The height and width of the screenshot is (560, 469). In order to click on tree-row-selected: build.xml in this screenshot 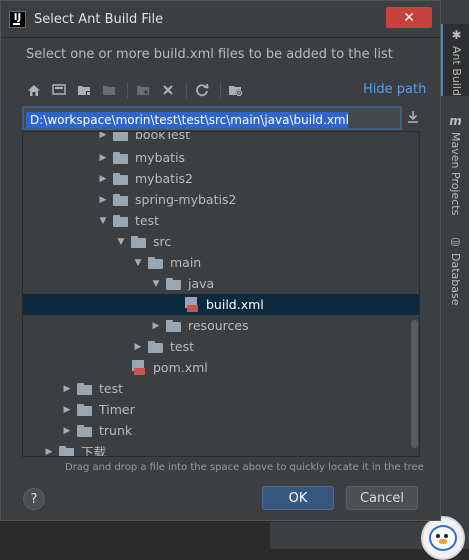, I will do `click(221, 304)`.